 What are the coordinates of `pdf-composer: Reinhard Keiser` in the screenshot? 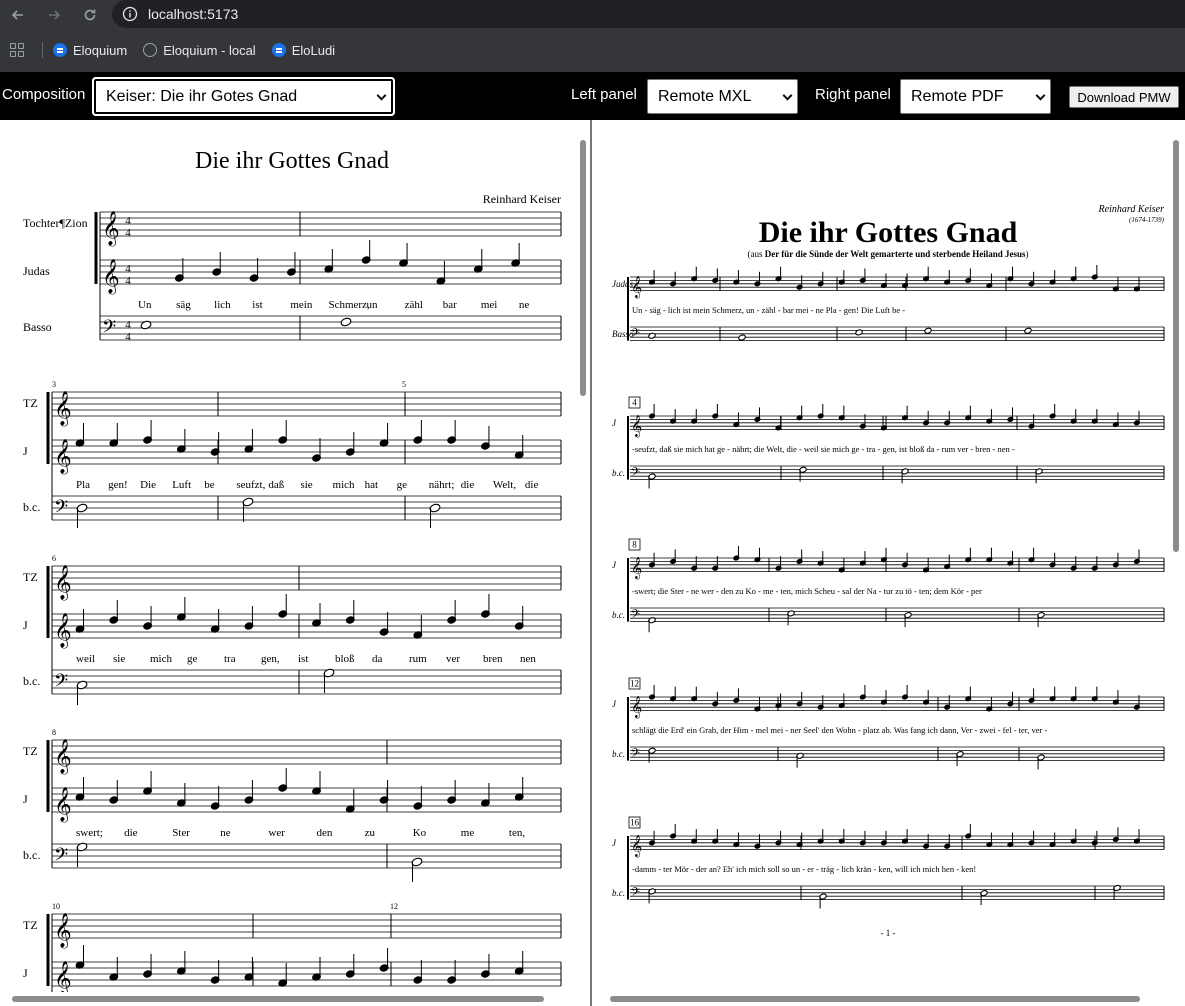 It's located at (1131, 209).